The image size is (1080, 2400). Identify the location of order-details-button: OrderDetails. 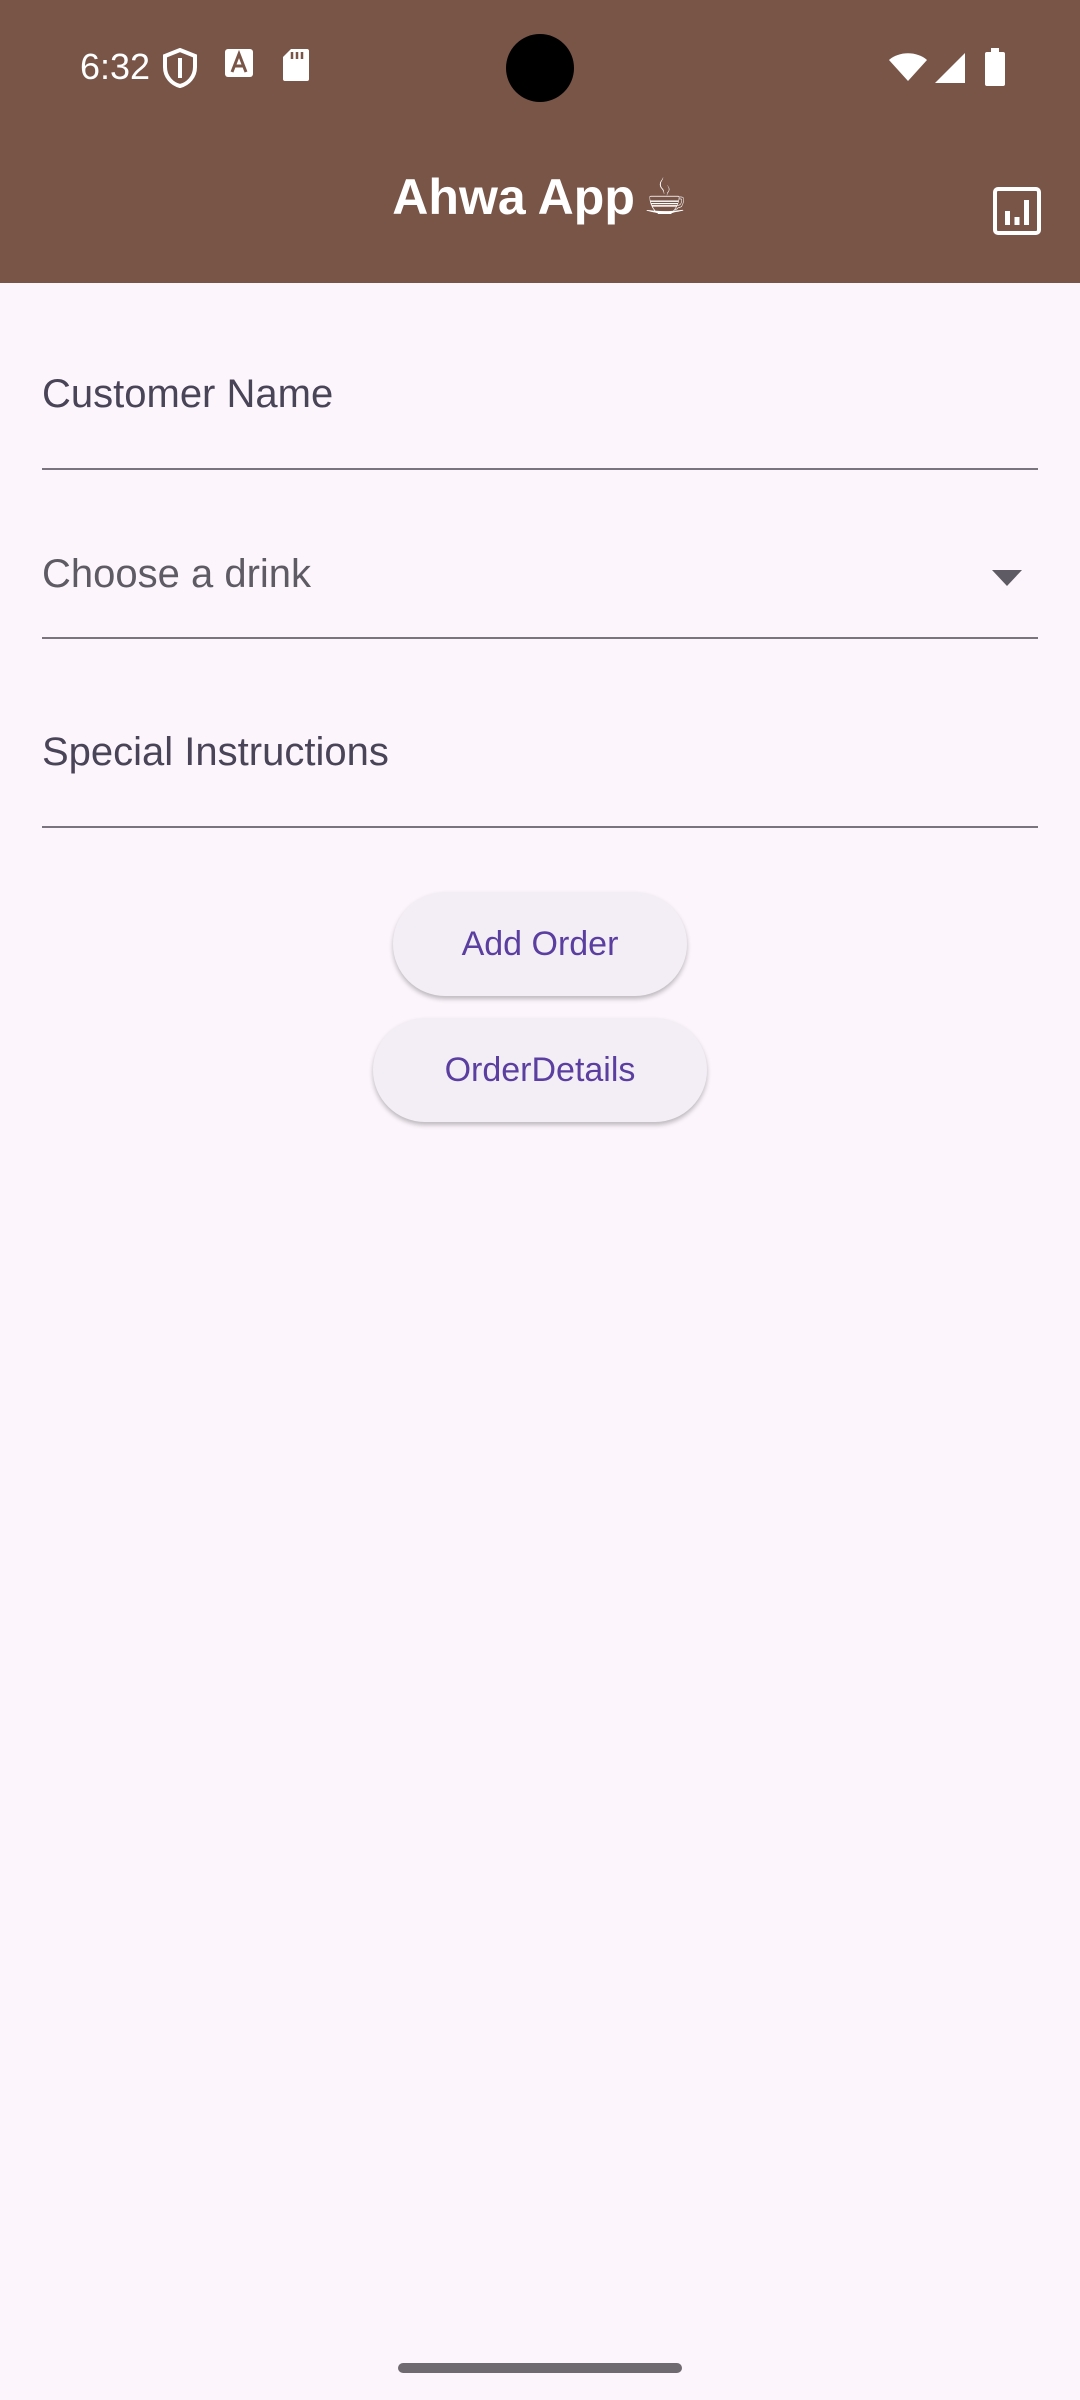
(540, 1070).